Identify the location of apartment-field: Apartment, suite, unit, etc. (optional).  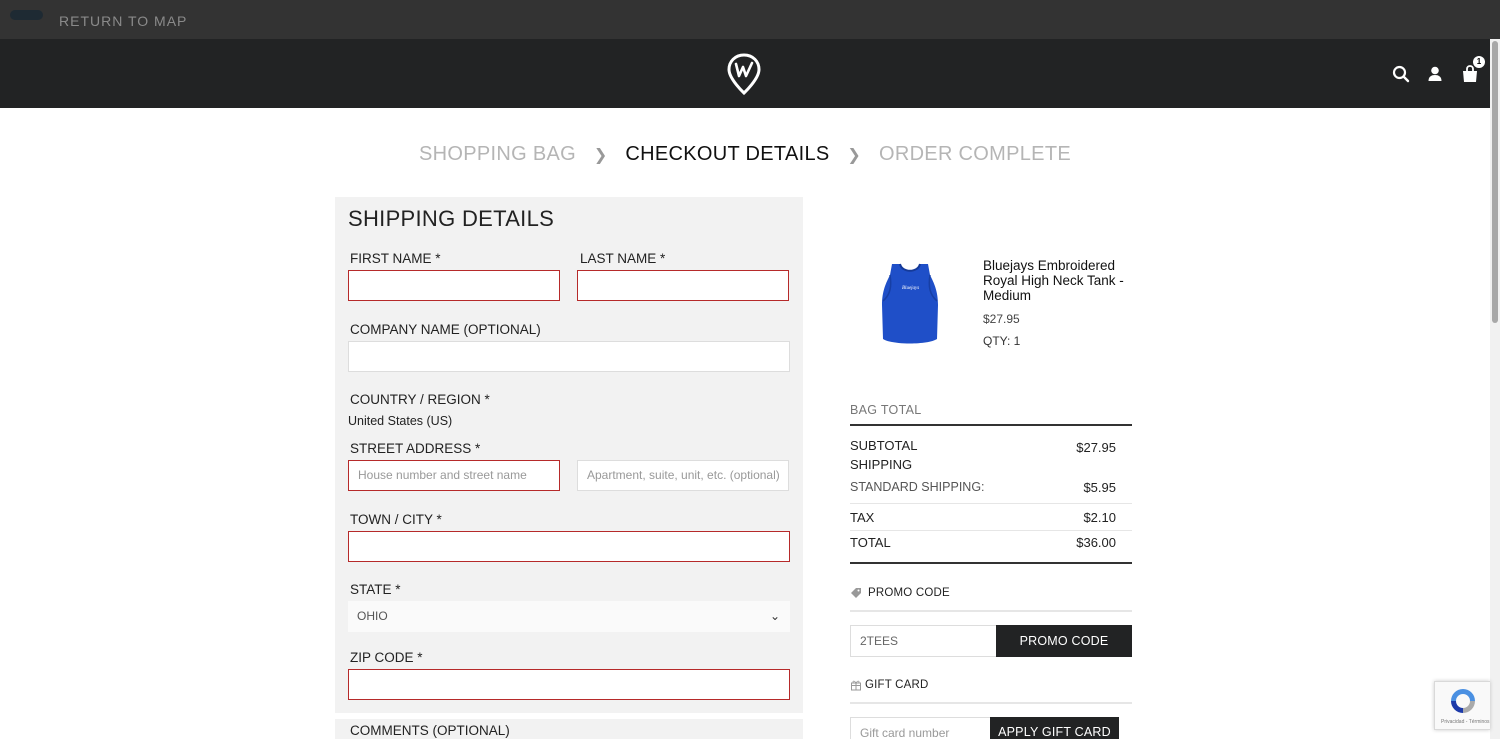
(683, 475).